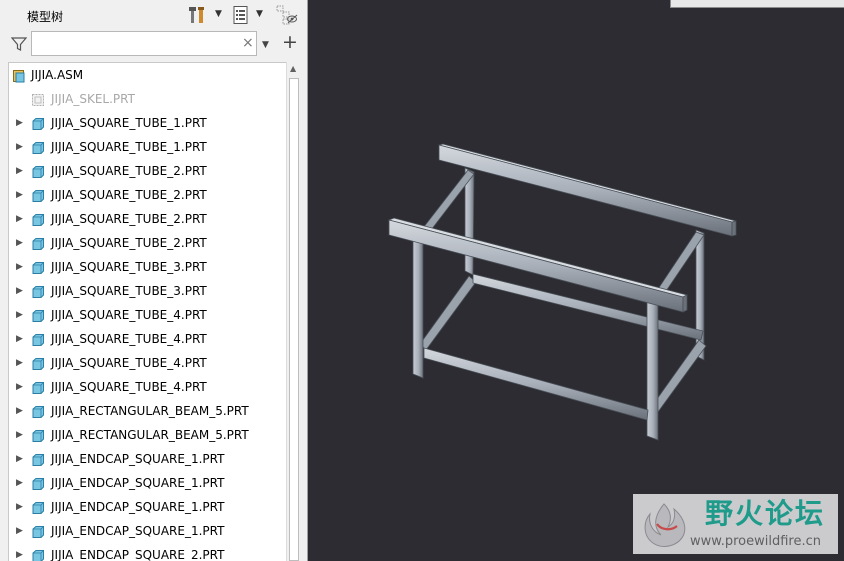 This screenshot has width=844, height=561. What do you see at coordinates (259, 14) in the screenshot?
I see `columns-dropdown-icon: ▼` at bounding box center [259, 14].